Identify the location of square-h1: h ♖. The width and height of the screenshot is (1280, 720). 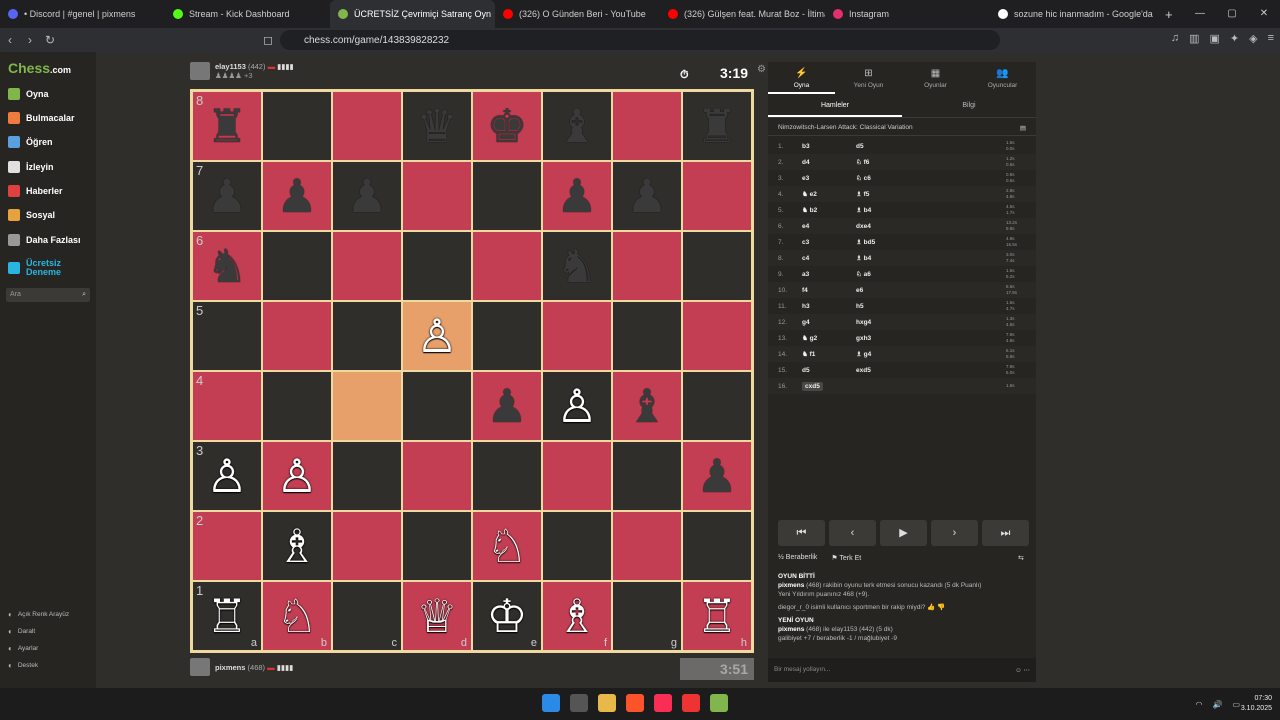
(717, 616).